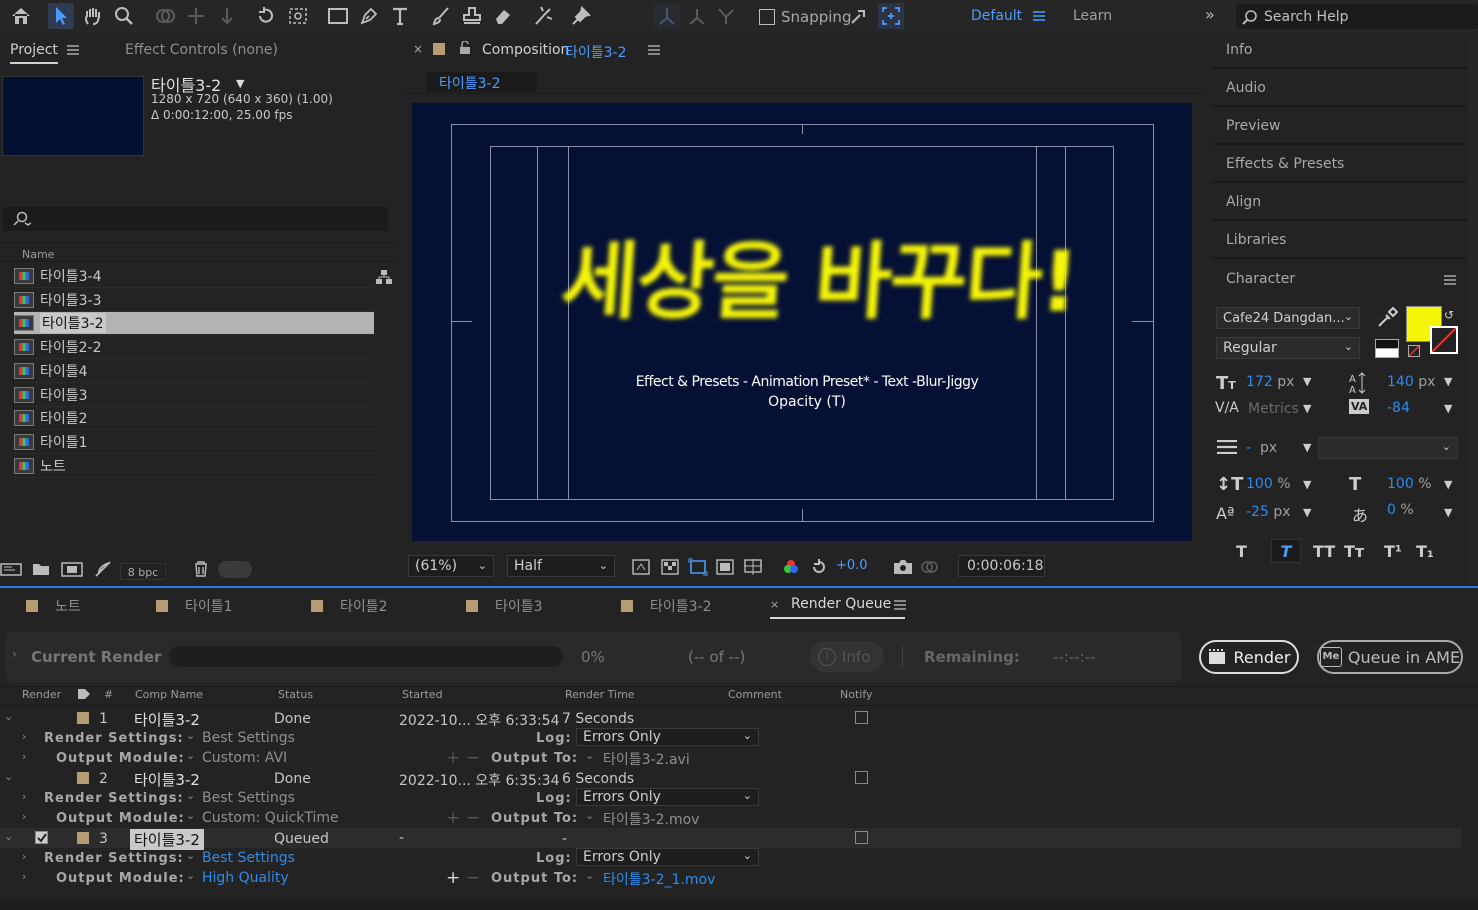  Describe the element at coordinates (1210, 14) in the screenshot. I see `workspace-overflow-icon: »` at that location.